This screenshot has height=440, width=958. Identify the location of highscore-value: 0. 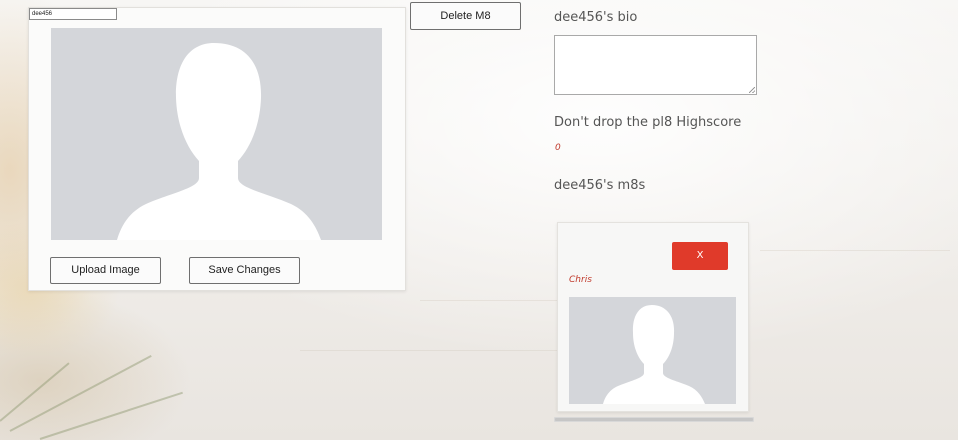
(558, 148).